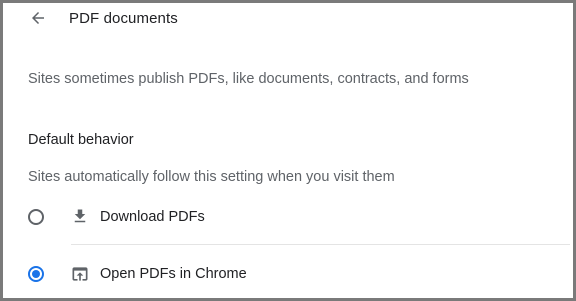  Describe the element at coordinates (36, 274) in the screenshot. I see `open-in-chrome-radio` at that location.